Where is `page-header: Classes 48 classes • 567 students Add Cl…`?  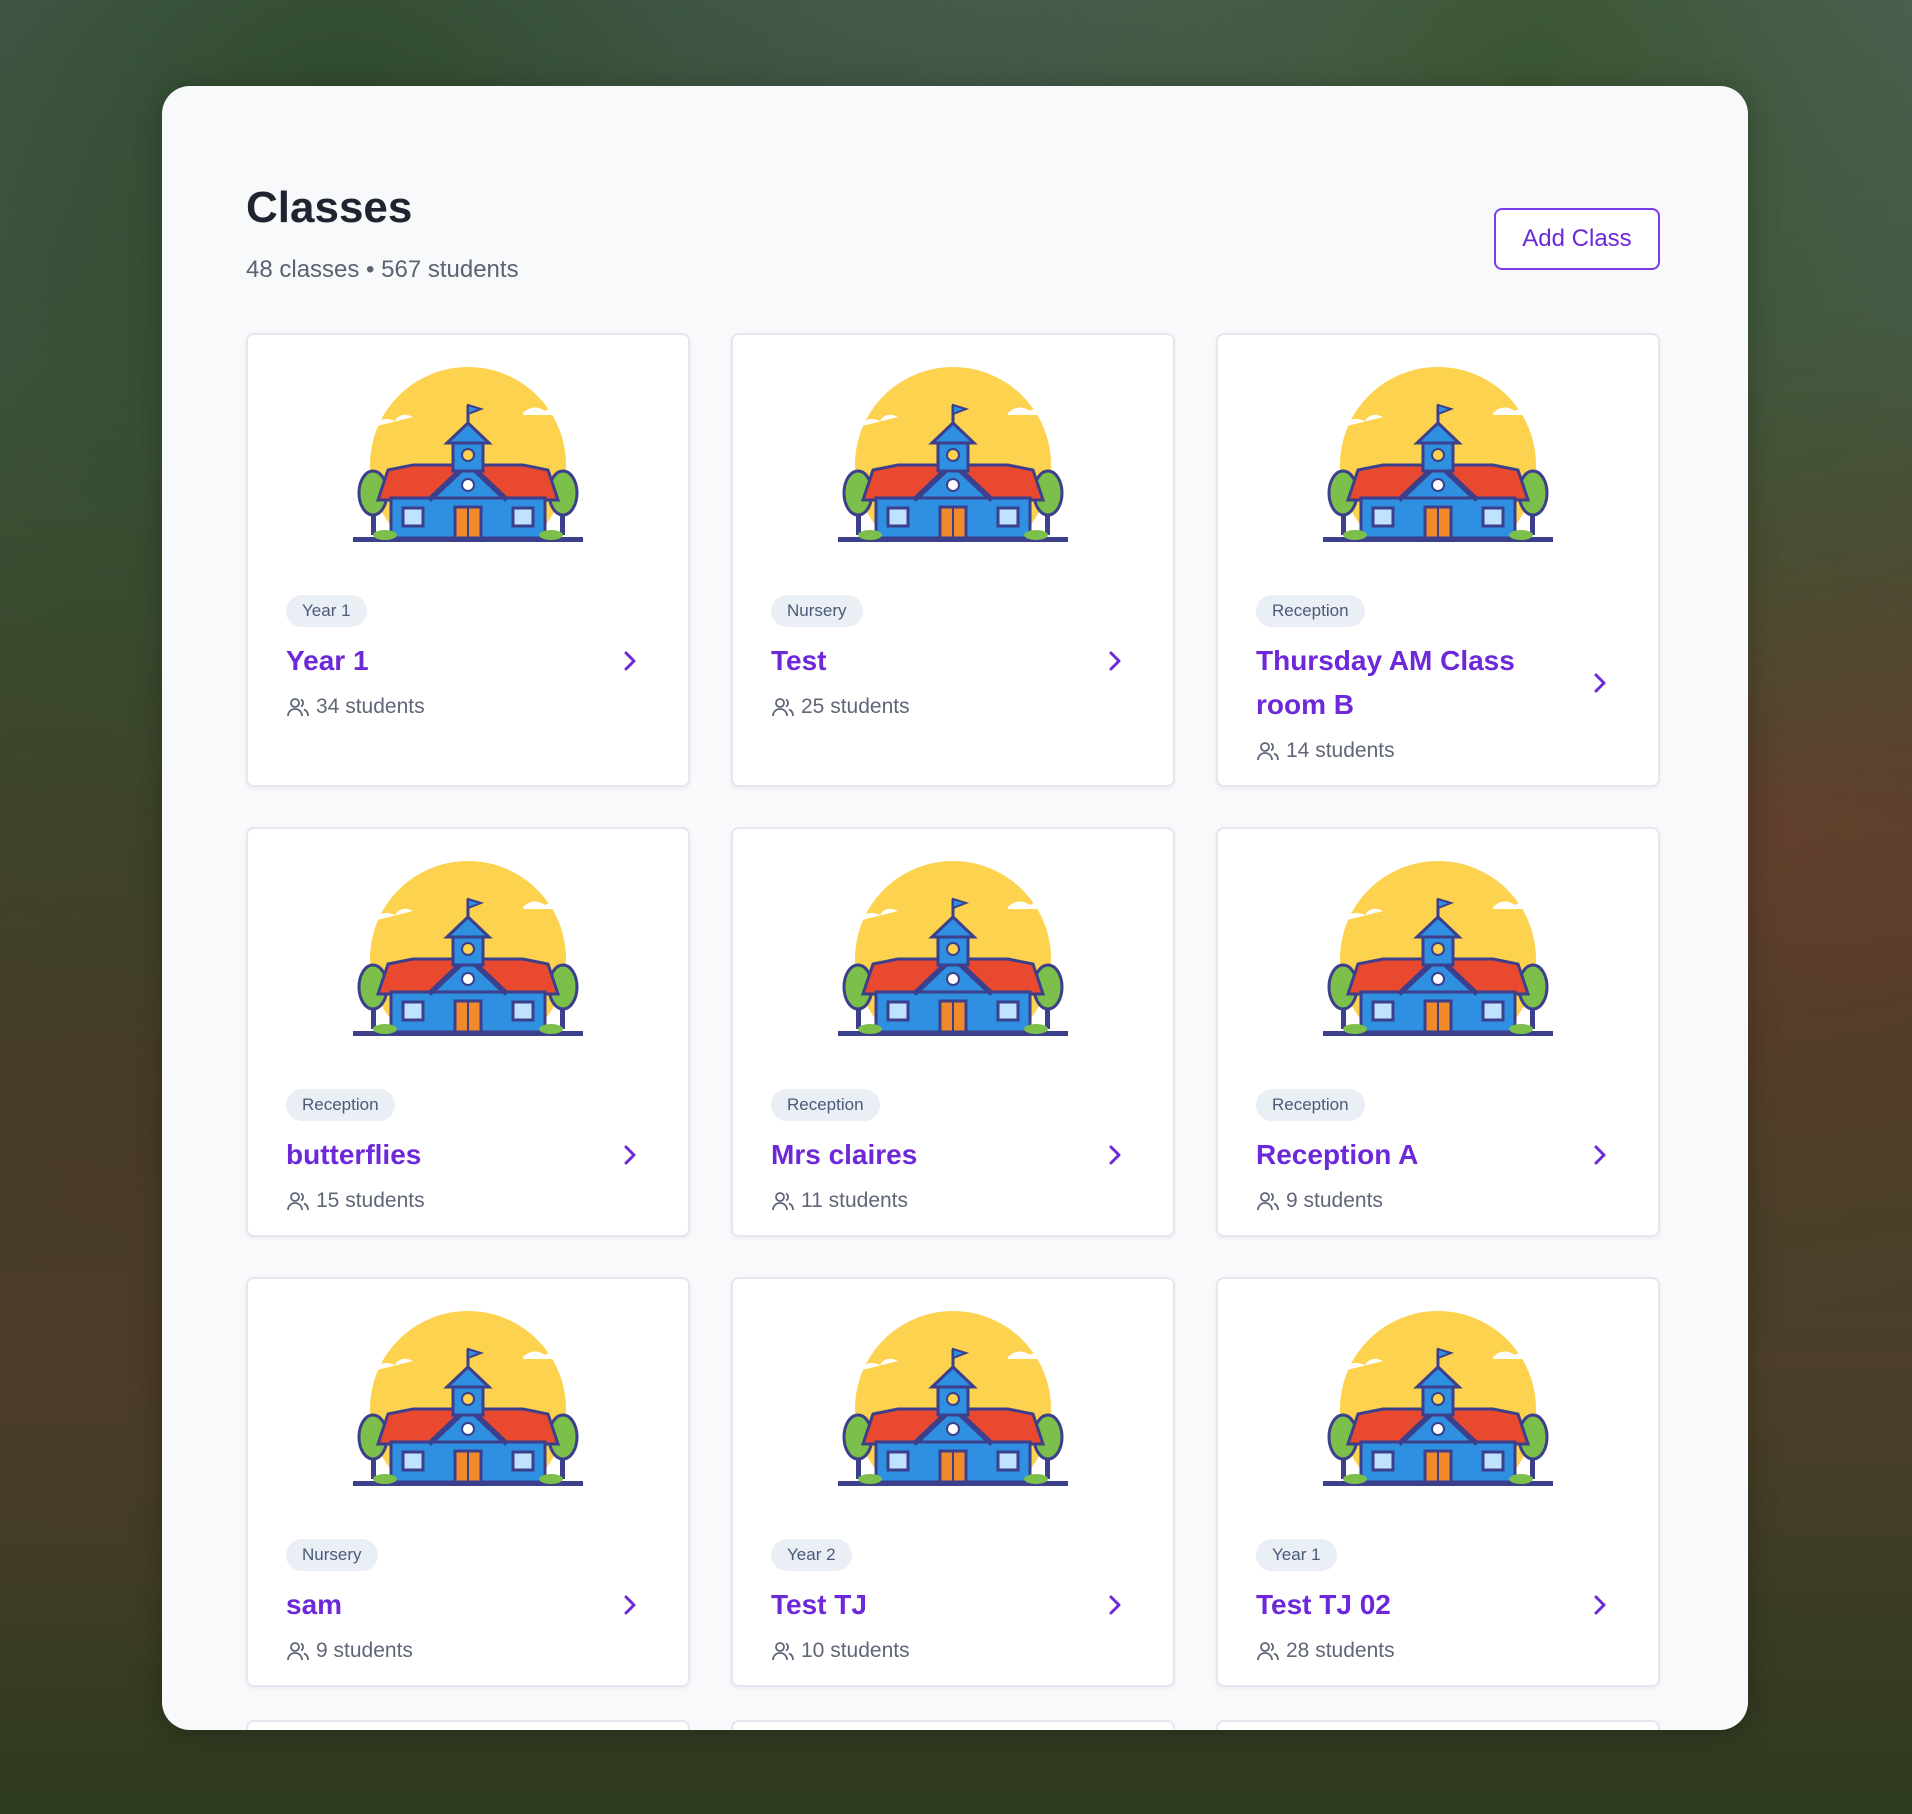
page-header: Classes 48 classes • 567 students Add Cl… is located at coordinates (953, 246).